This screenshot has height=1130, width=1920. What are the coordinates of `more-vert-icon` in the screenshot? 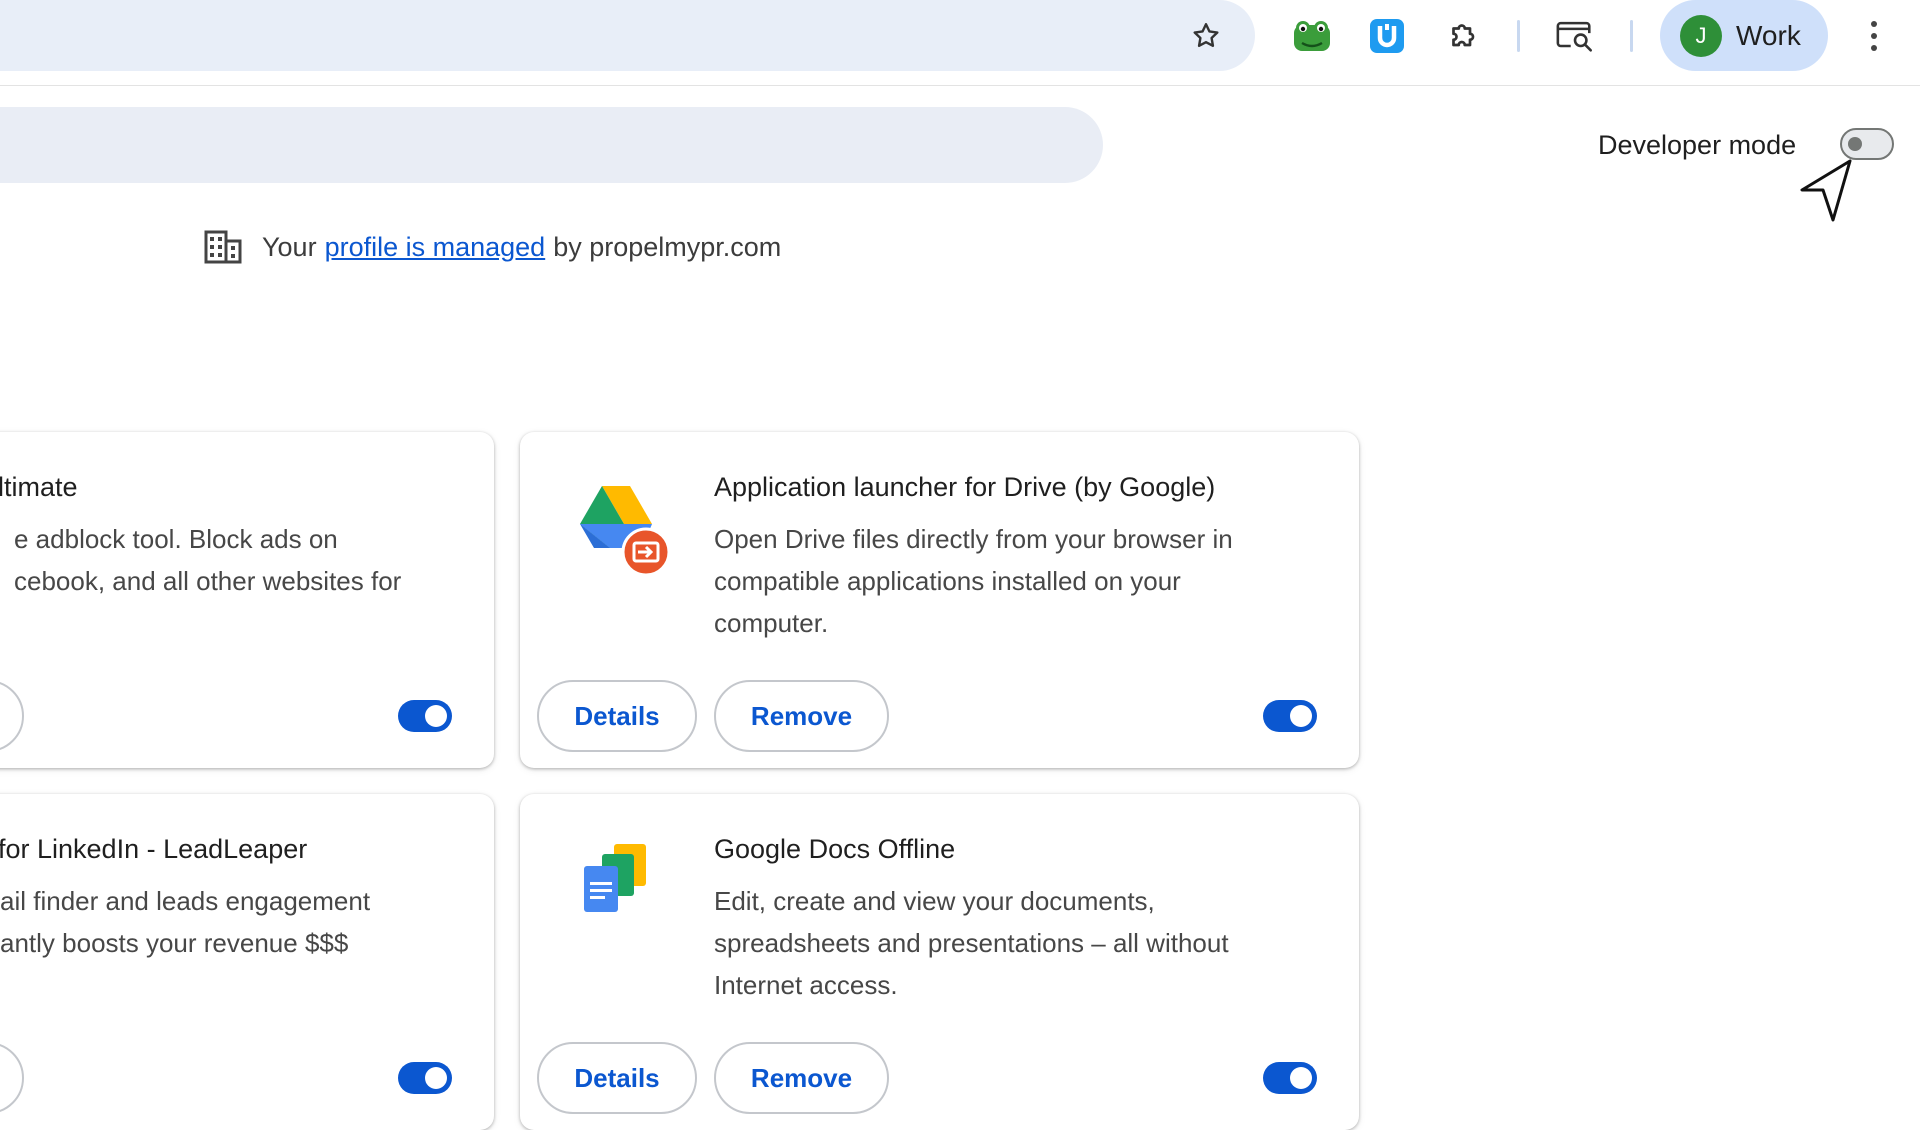 It's located at (1874, 24).